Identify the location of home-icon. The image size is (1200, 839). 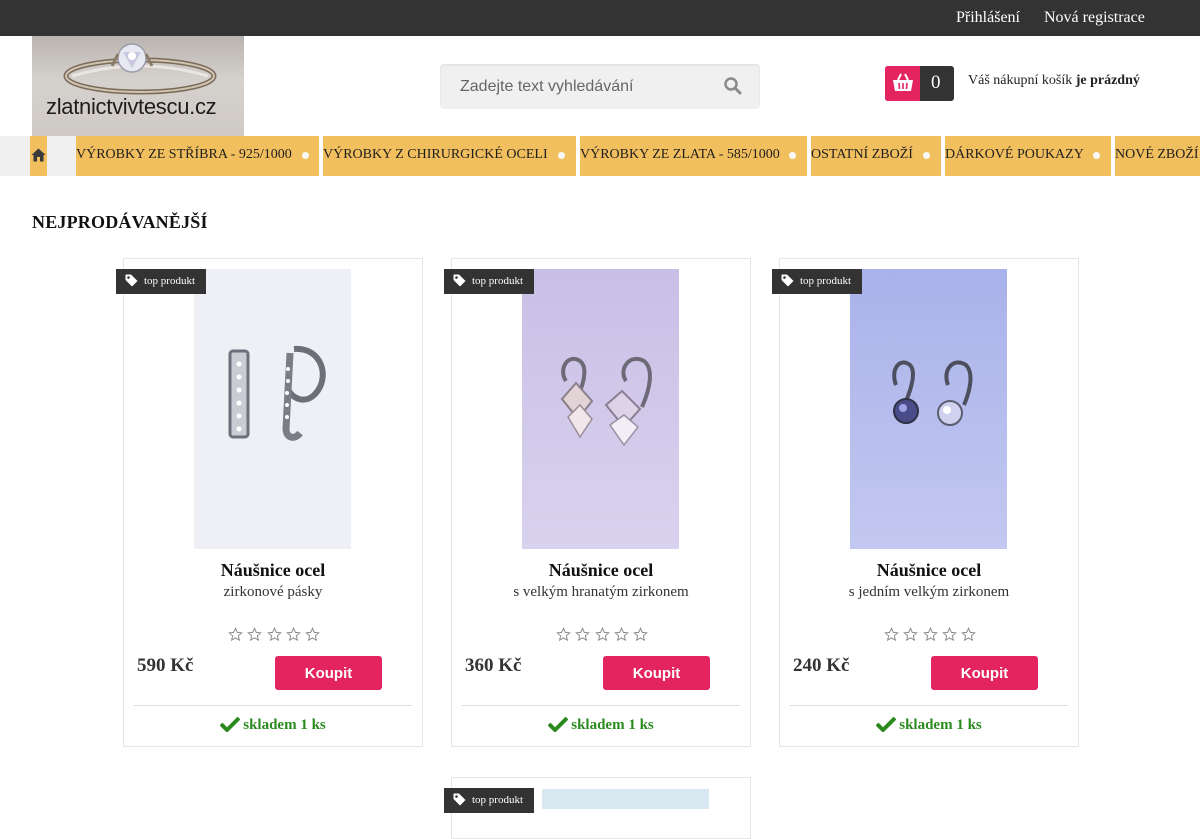
(38, 155).